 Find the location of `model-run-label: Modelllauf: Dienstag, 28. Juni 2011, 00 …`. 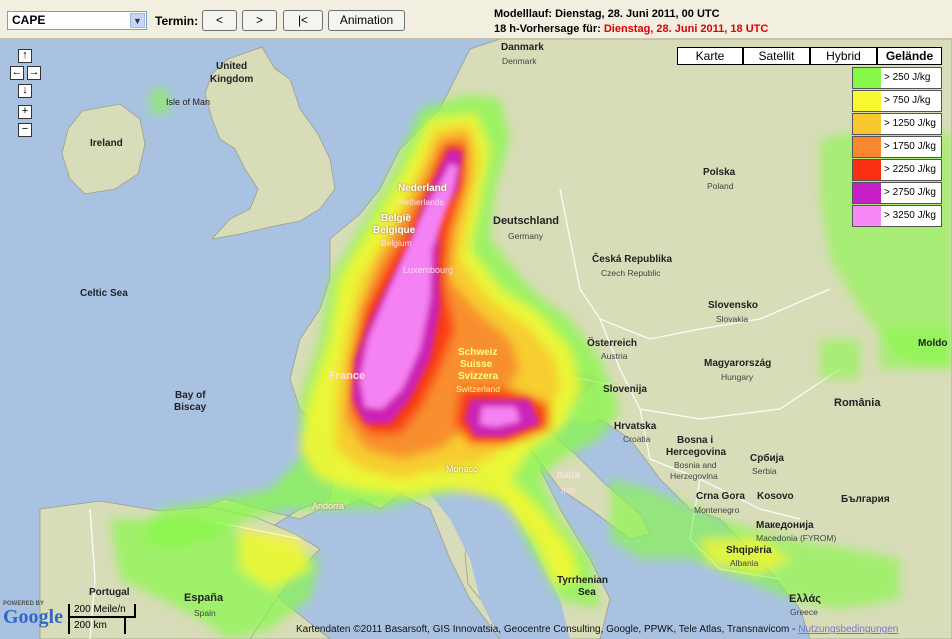

model-run-label: Modelllauf: Dienstag, 28. Juni 2011, 00 … is located at coordinates (607, 14).